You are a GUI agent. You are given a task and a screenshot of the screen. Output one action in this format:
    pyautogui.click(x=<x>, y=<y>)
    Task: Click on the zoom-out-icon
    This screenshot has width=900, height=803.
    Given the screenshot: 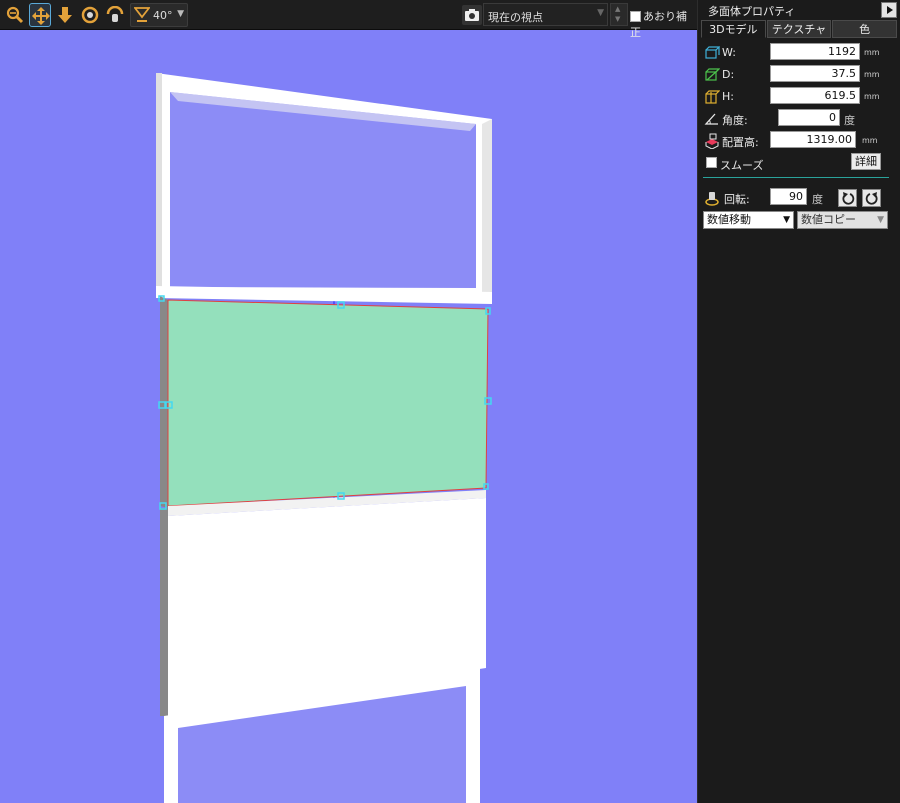 What is the action you would take?
    pyautogui.click(x=15, y=15)
    